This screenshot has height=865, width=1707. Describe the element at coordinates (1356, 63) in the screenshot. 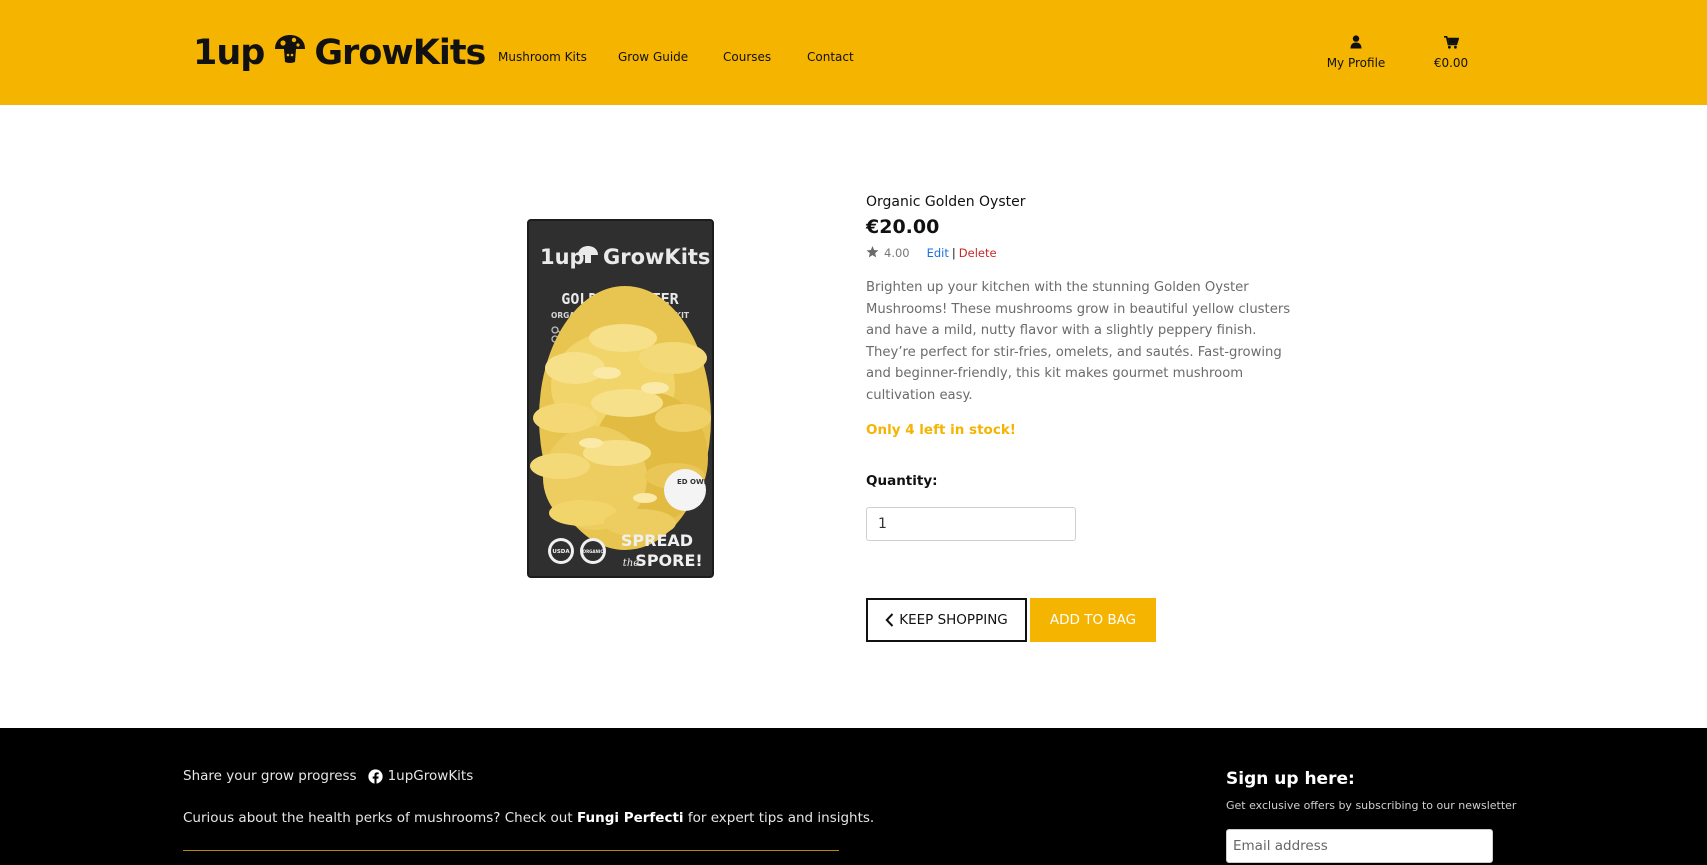

I see `profile-label: My Profile` at that location.